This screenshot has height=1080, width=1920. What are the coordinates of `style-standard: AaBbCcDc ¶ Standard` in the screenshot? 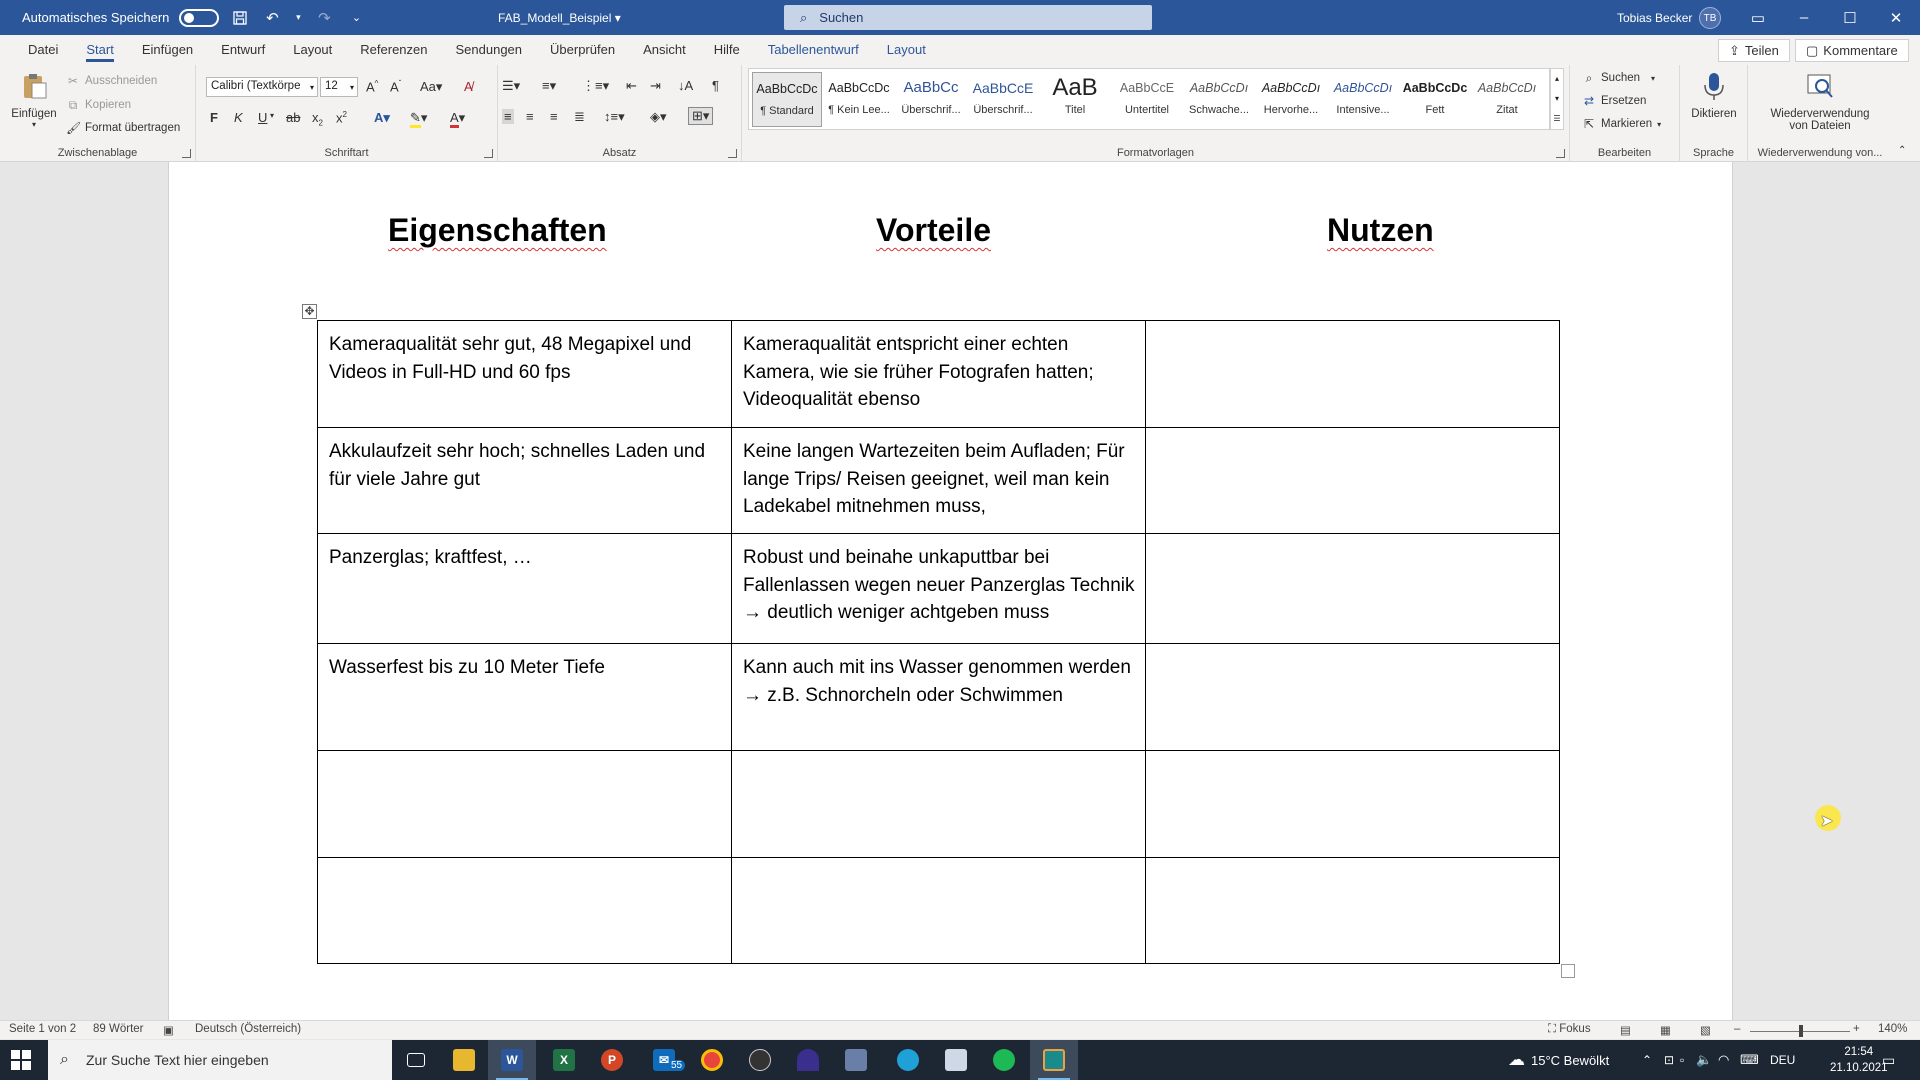 It's located at (787, 99).